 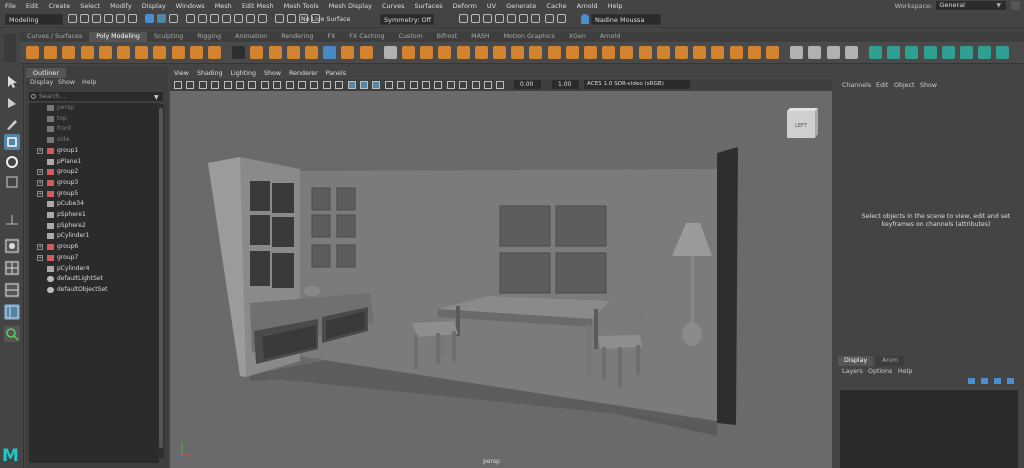 What do you see at coordinates (12, 142) in the screenshot?
I see `move-tool-icon` at bounding box center [12, 142].